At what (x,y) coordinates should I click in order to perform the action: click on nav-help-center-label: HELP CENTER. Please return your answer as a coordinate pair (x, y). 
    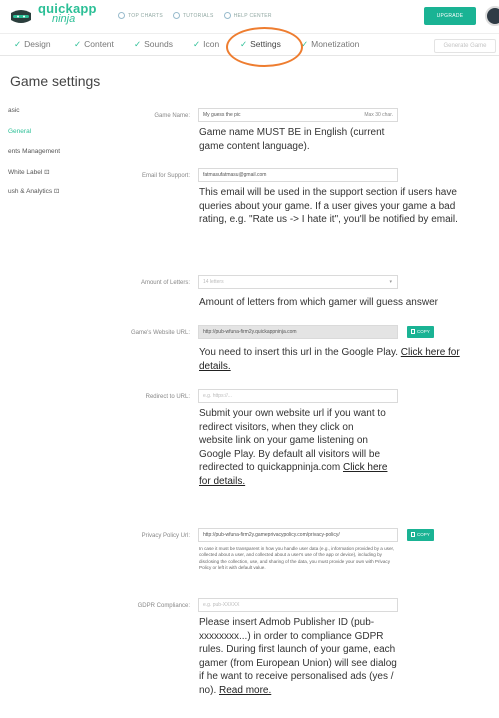
    Looking at the image, I should click on (252, 15).